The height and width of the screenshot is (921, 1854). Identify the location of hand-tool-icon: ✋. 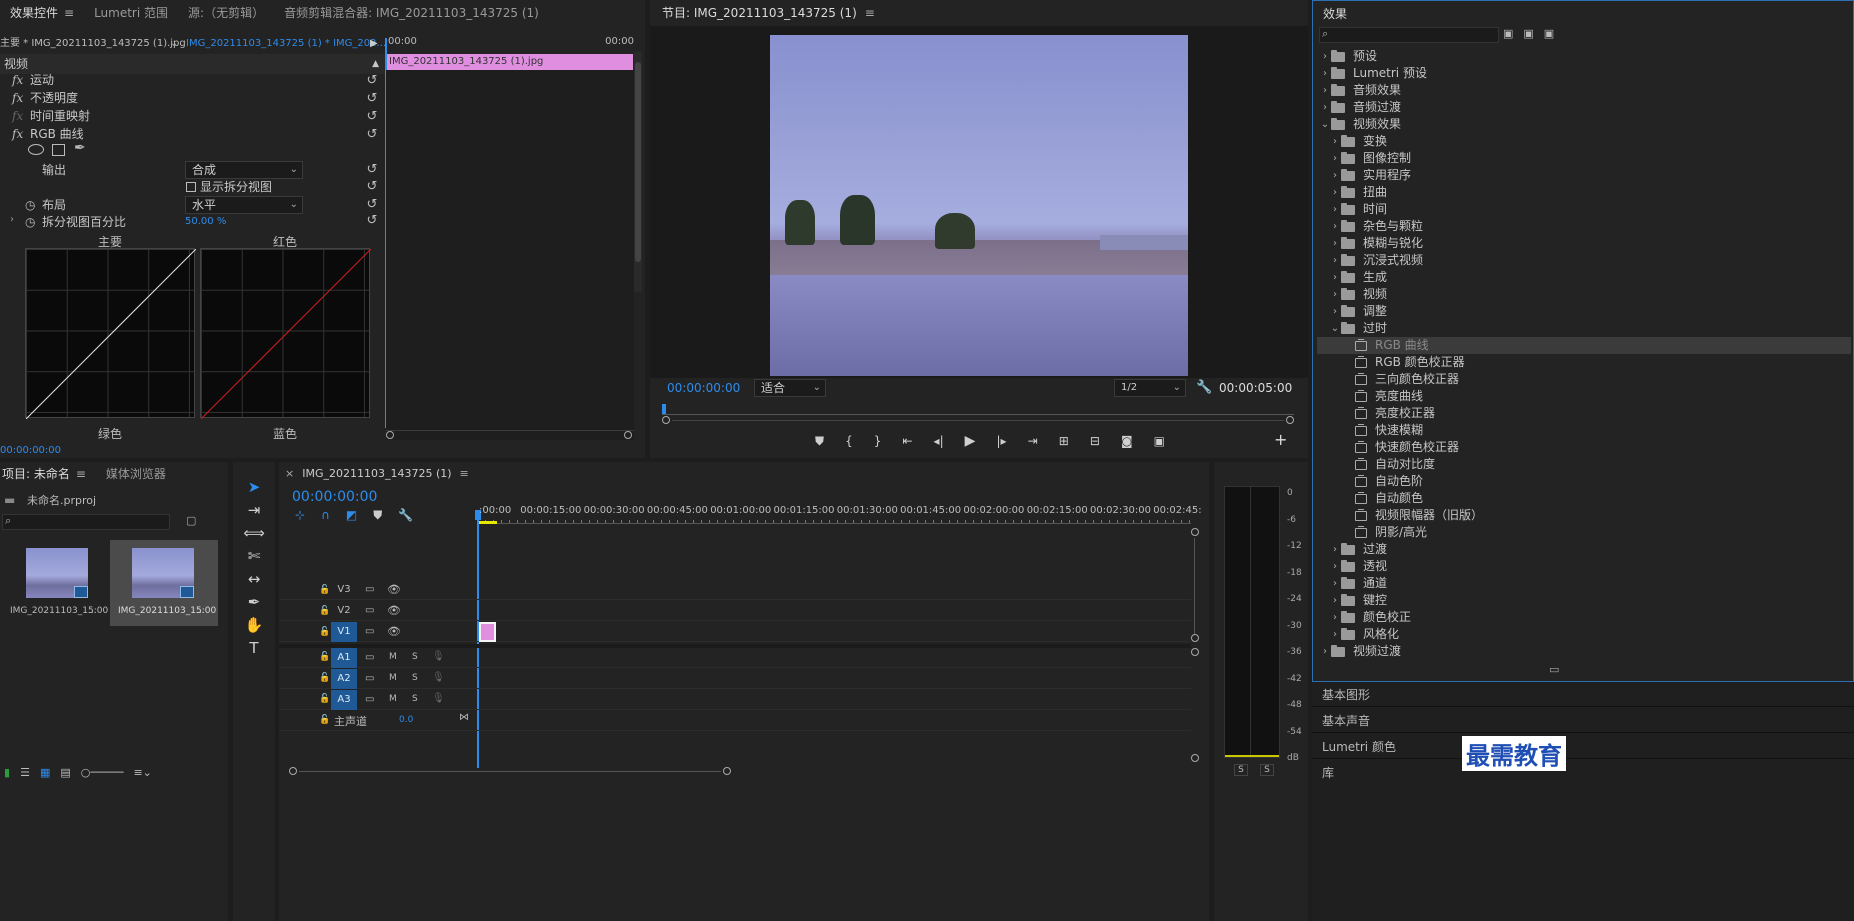
(254, 625).